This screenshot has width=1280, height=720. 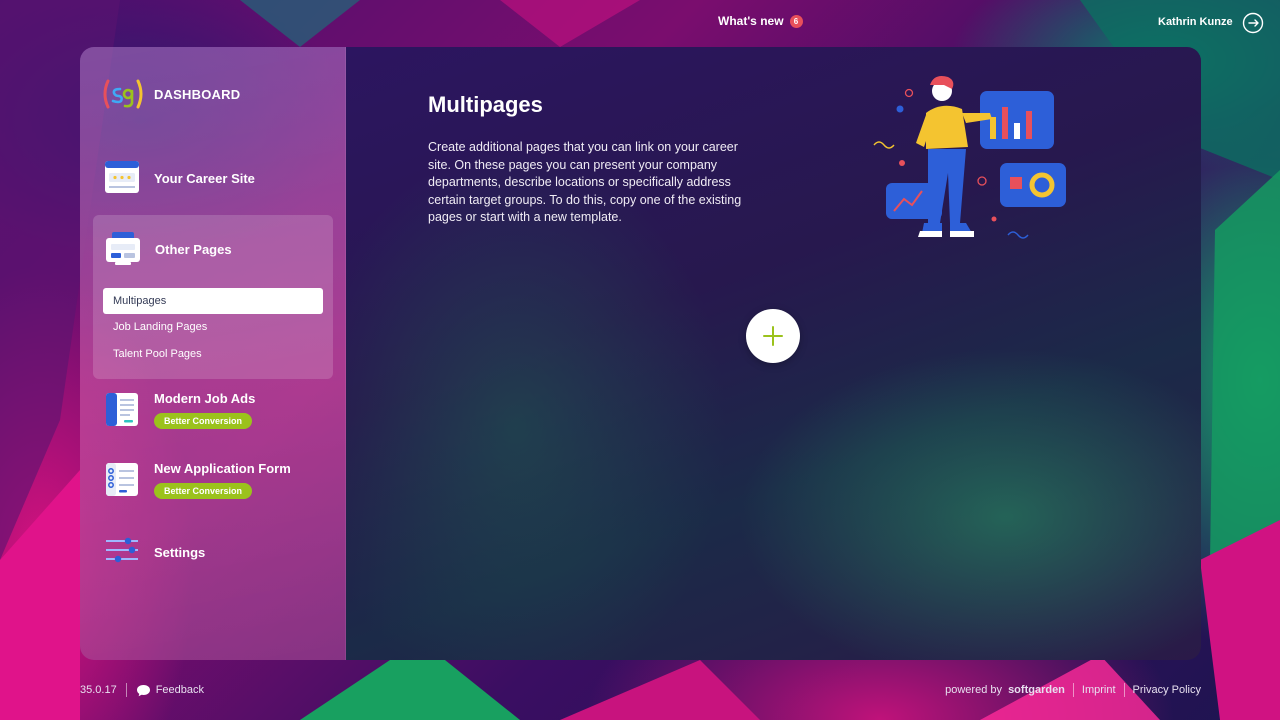 I want to click on subitem-job-landing-pages: Job Landing Pages, so click(x=213, y=327).